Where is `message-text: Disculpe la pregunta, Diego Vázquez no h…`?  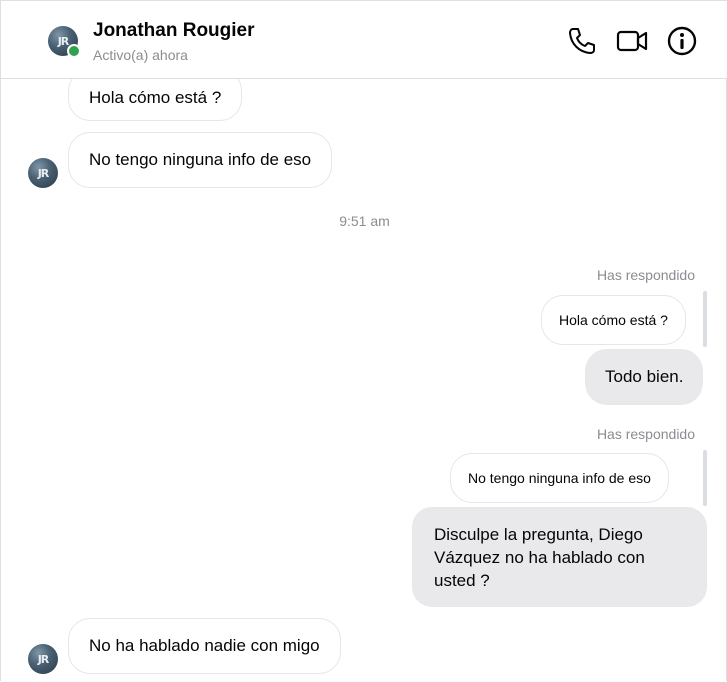 message-text: Disculpe la pregunta, Diego Vázquez no h… is located at coordinates (539, 557).